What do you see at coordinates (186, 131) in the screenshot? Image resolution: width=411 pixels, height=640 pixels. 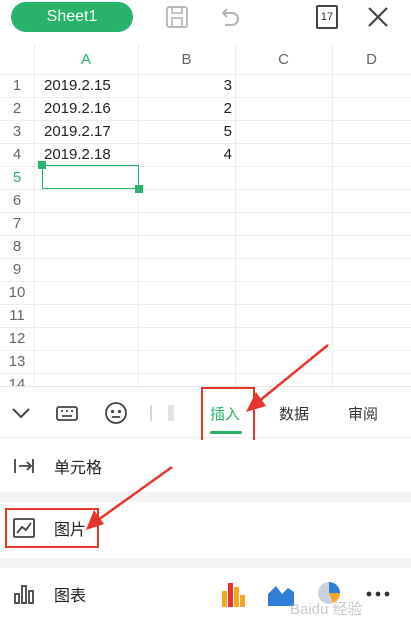 I see `cell-b3: 5` at bounding box center [186, 131].